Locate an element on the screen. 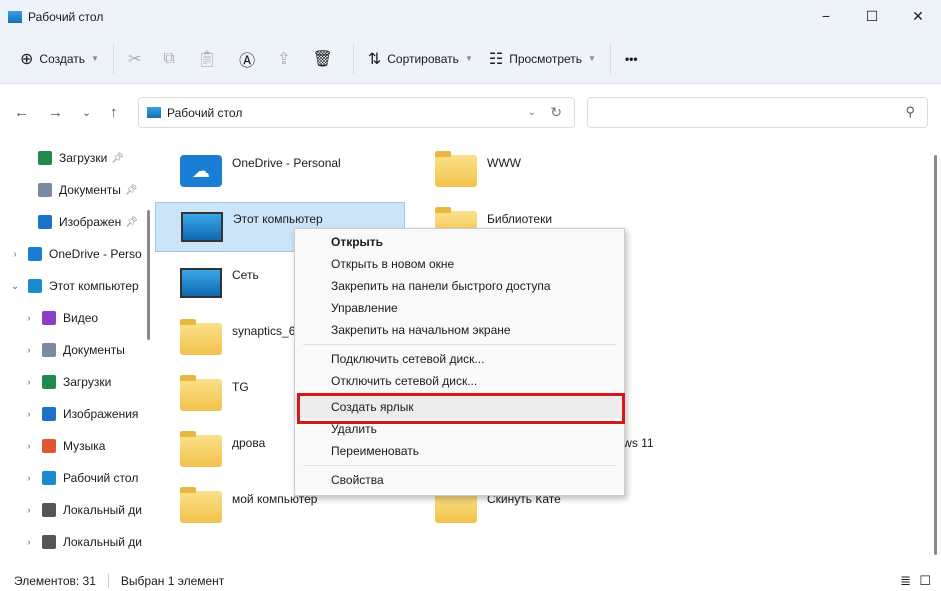 The image size is (941, 591). sidebar-item: › Видео is located at coordinates (72, 318).